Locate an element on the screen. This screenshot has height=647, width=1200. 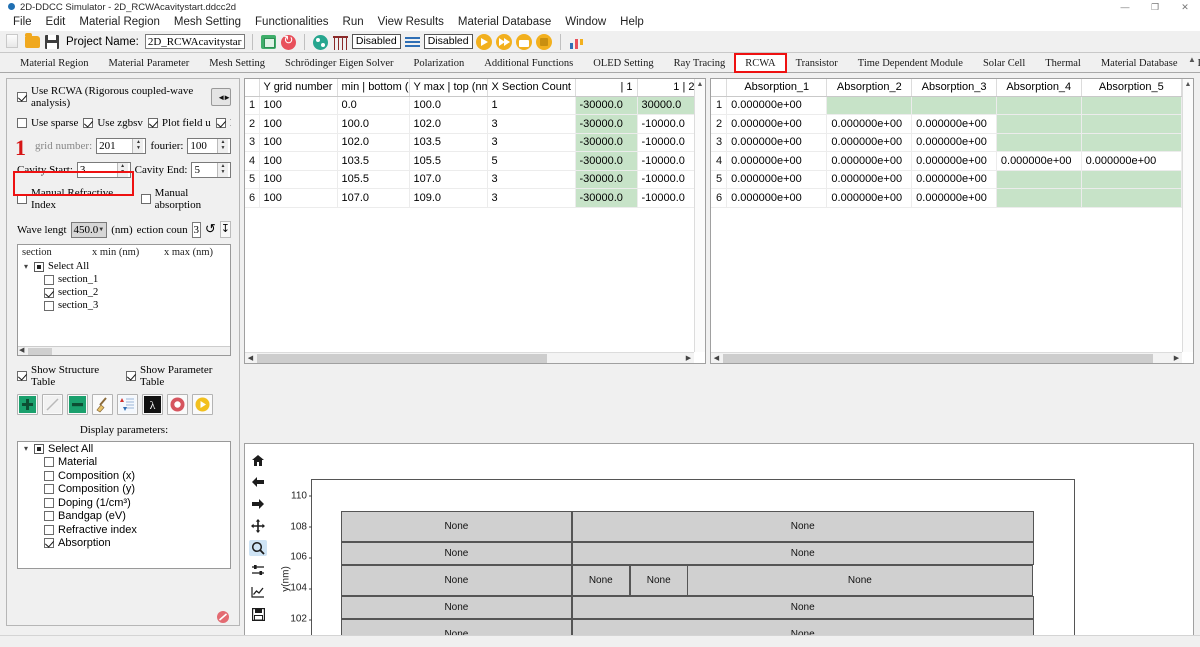
lines-status-disabled: Disabled is located at coordinates (448, 41).